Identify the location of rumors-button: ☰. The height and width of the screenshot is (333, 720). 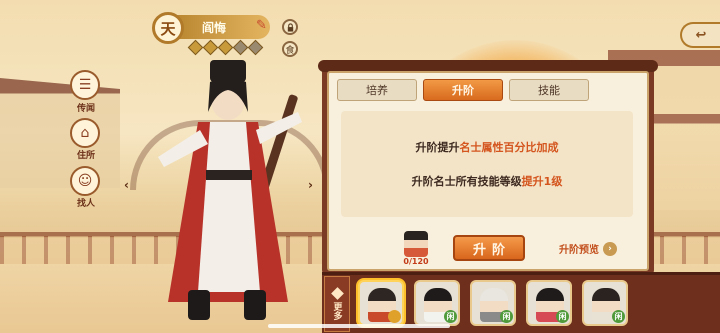
(85, 85).